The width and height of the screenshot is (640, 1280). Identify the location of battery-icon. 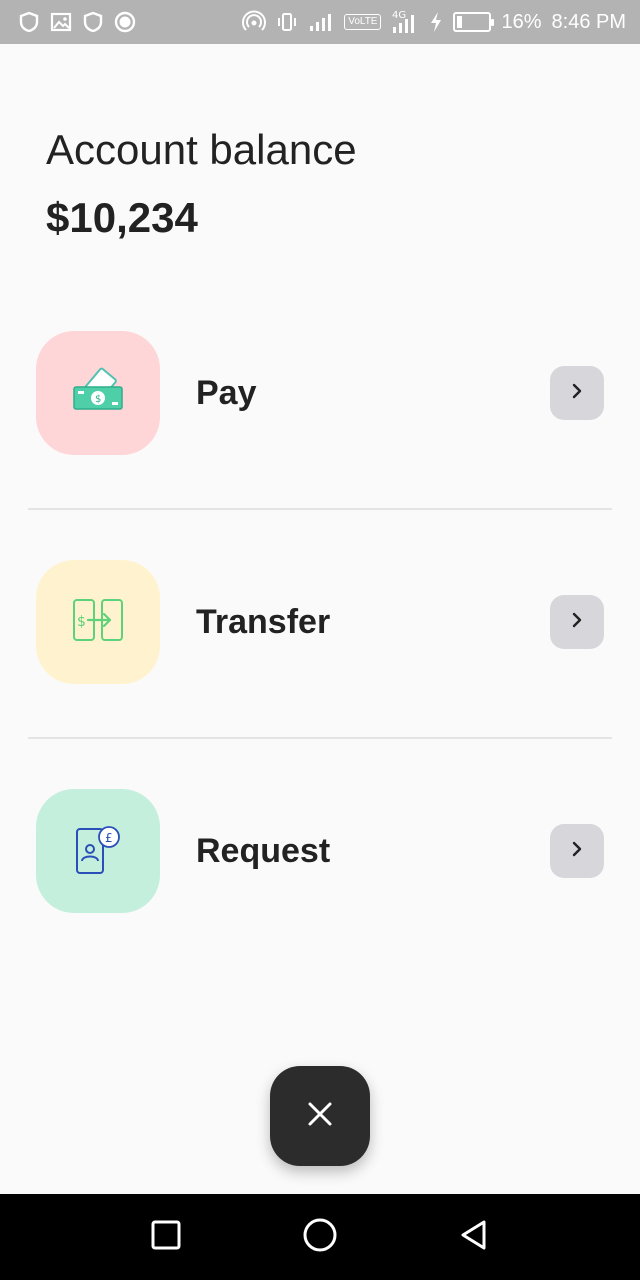
(474, 22).